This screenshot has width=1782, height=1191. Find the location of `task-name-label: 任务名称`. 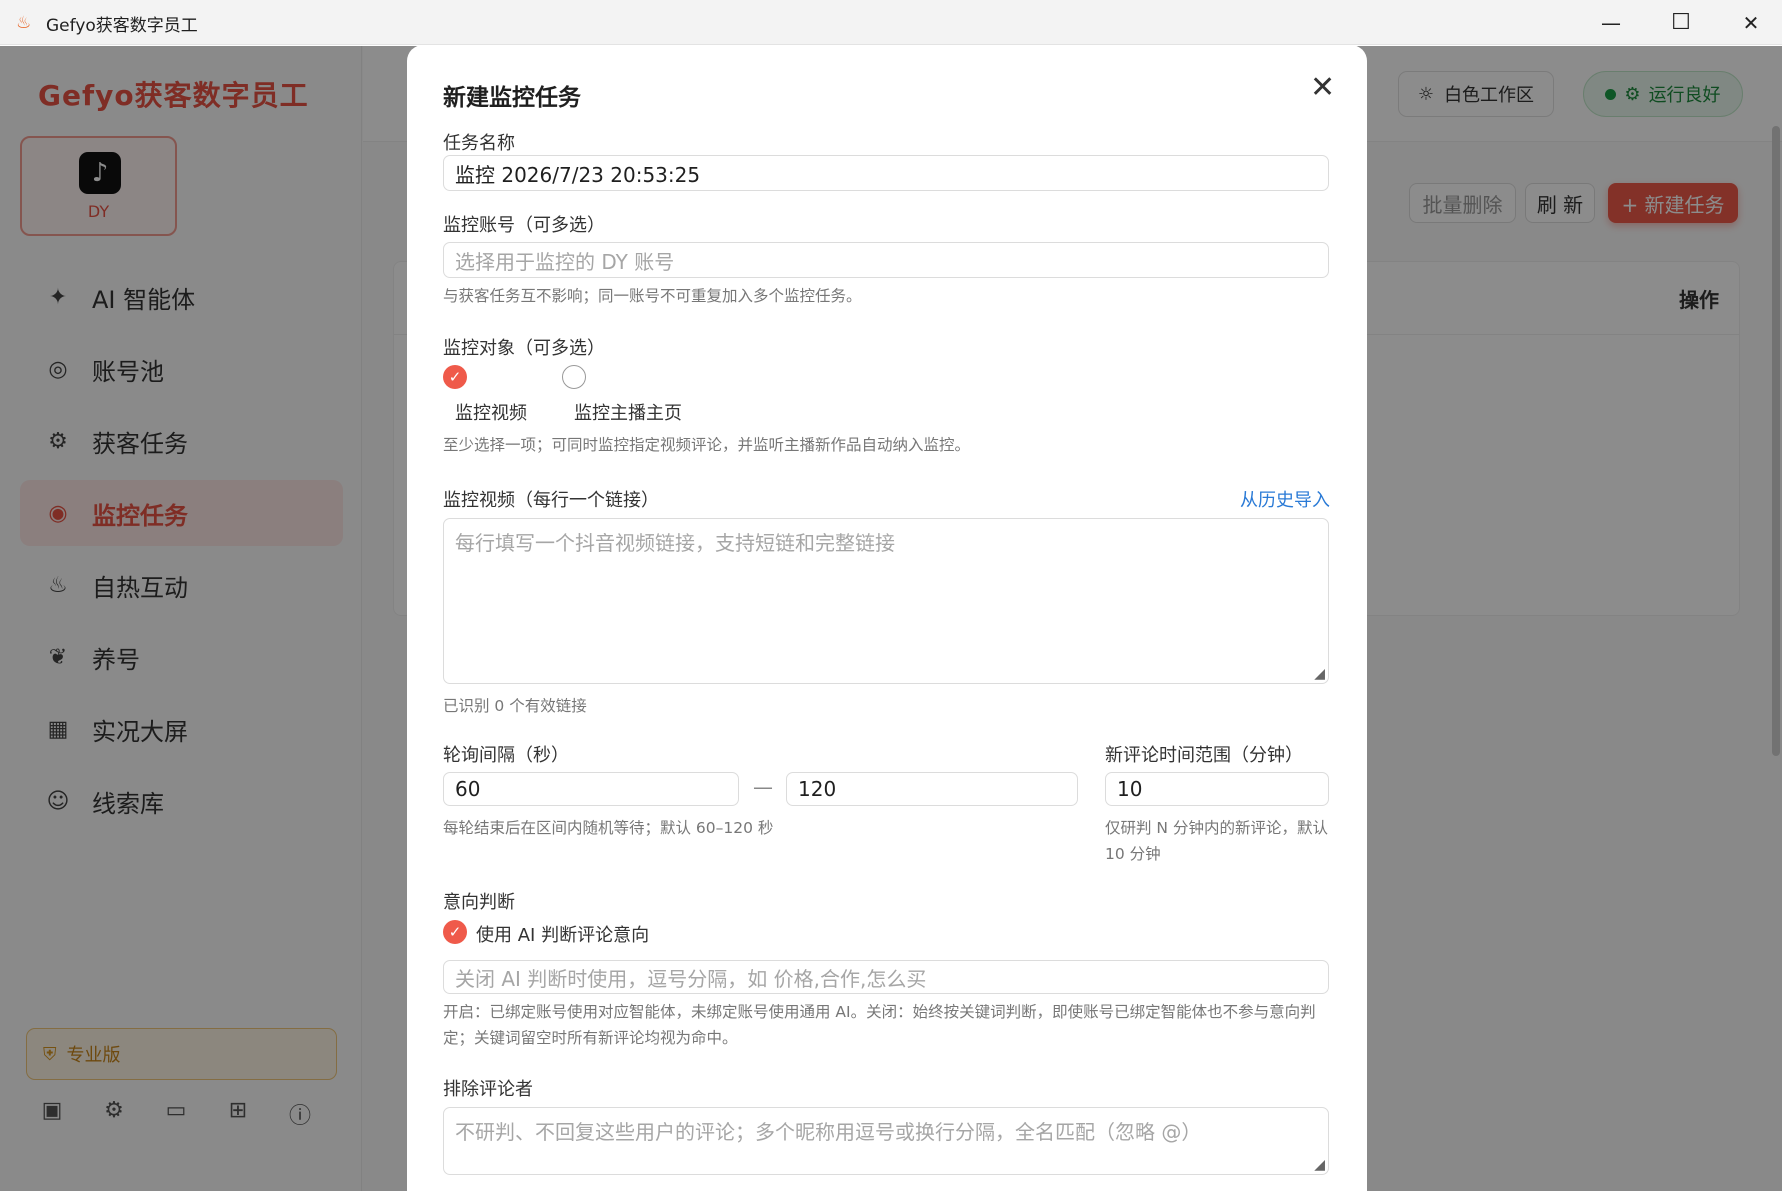

task-name-label: 任务名称 is located at coordinates (479, 143).